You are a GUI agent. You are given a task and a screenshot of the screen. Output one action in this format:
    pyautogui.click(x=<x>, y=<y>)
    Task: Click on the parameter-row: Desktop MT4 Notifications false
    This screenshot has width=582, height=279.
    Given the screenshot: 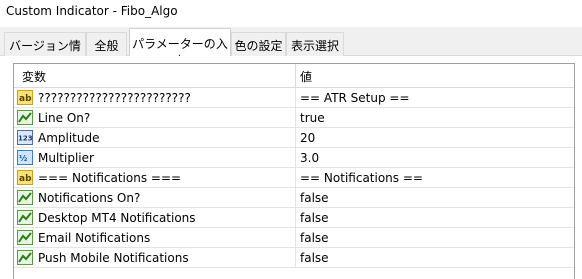 What is the action you would take?
    pyautogui.click(x=294, y=218)
    